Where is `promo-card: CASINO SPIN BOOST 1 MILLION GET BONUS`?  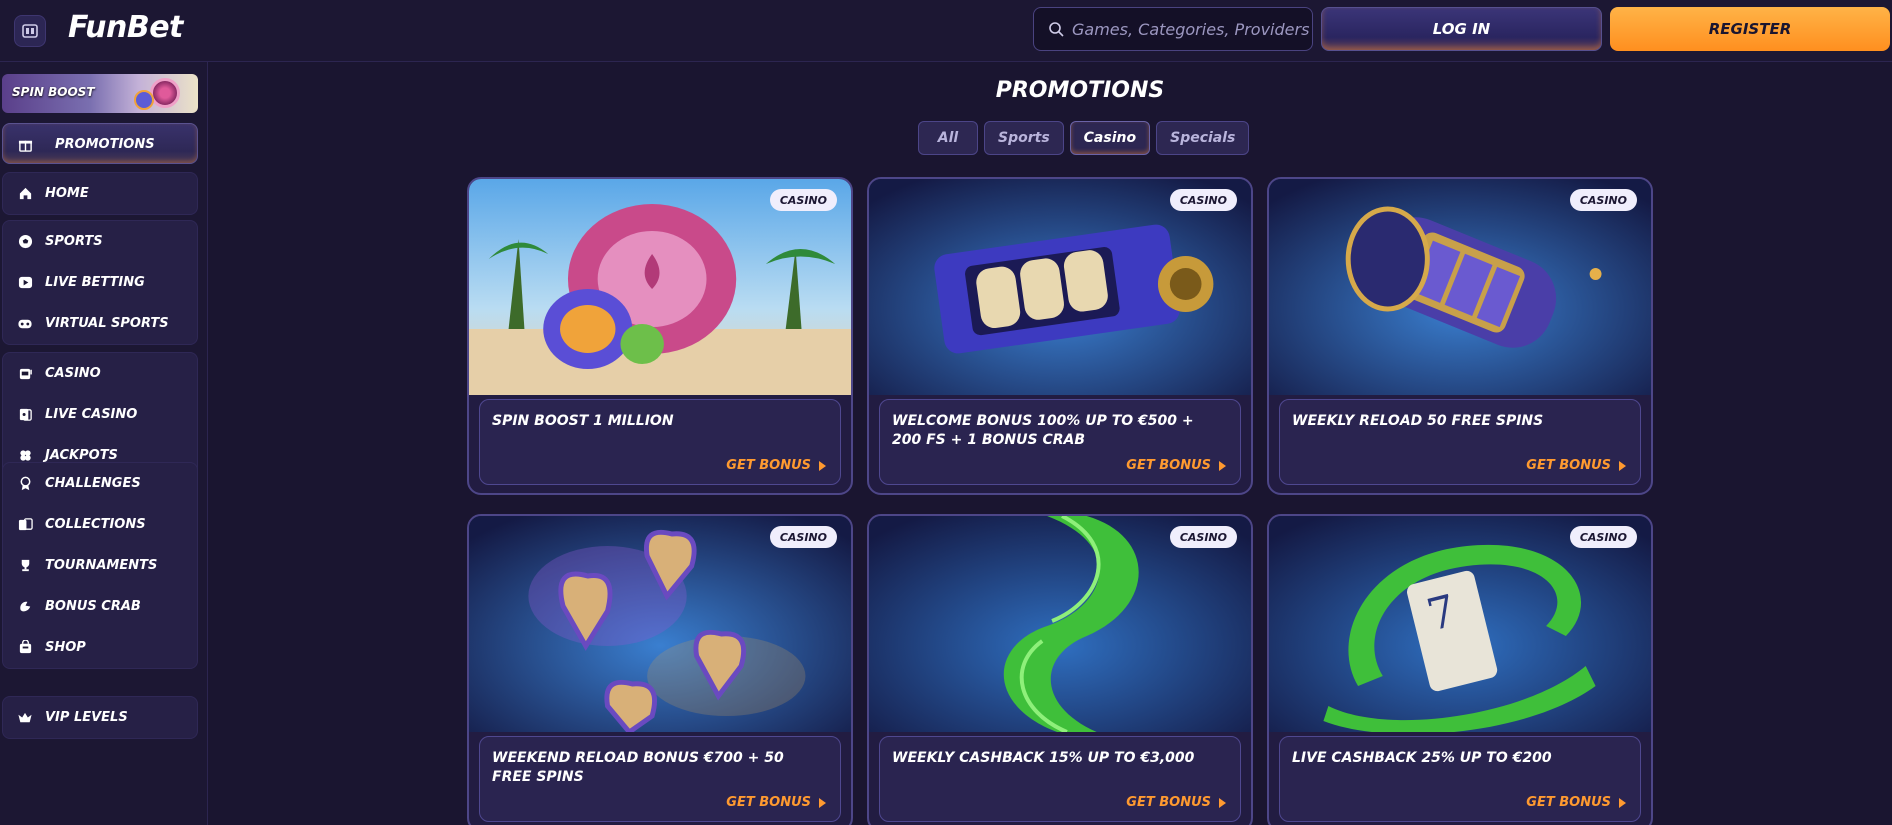 promo-card: CASINO SPIN BOOST 1 MILLION GET BONUS is located at coordinates (660, 336).